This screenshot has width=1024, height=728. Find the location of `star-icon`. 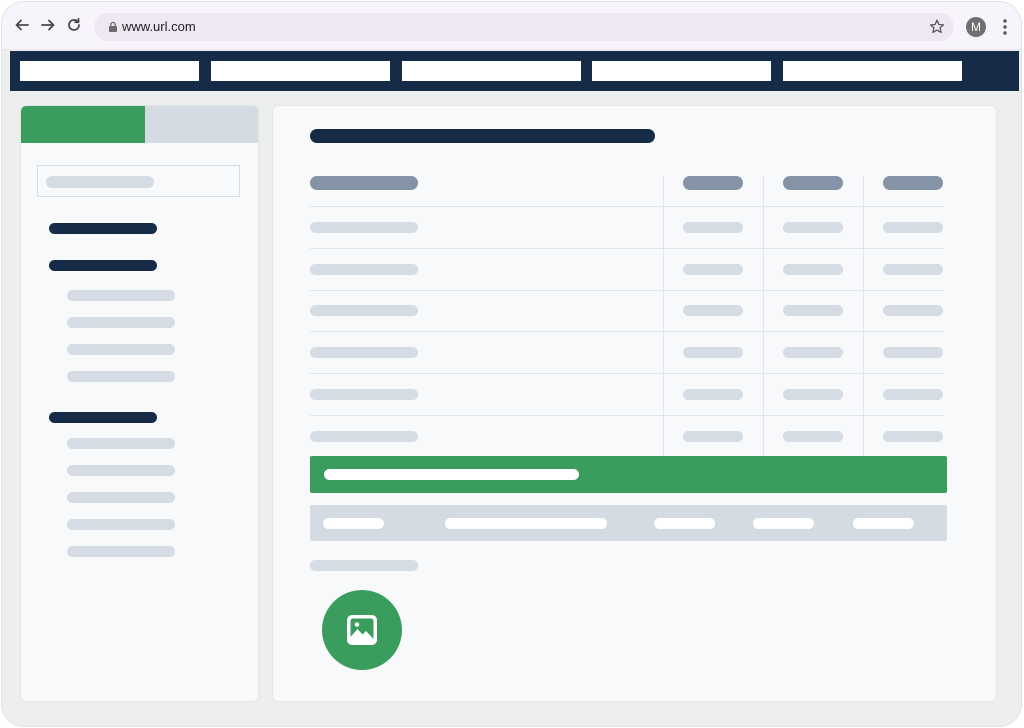

star-icon is located at coordinates (937, 27).